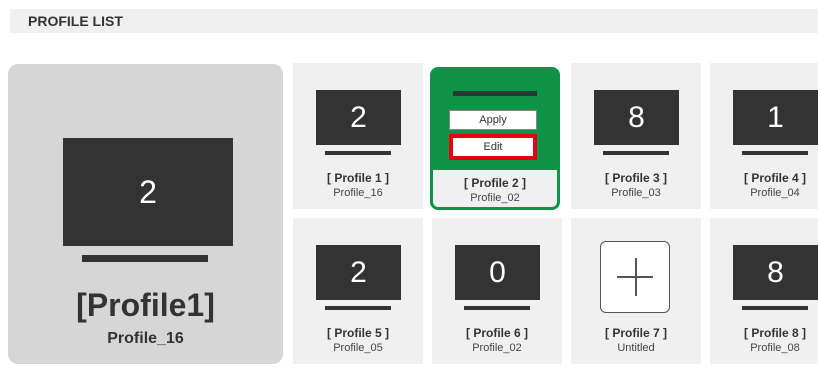  What do you see at coordinates (358, 193) in the screenshot?
I see `profile-sub: Profile_16` at bounding box center [358, 193].